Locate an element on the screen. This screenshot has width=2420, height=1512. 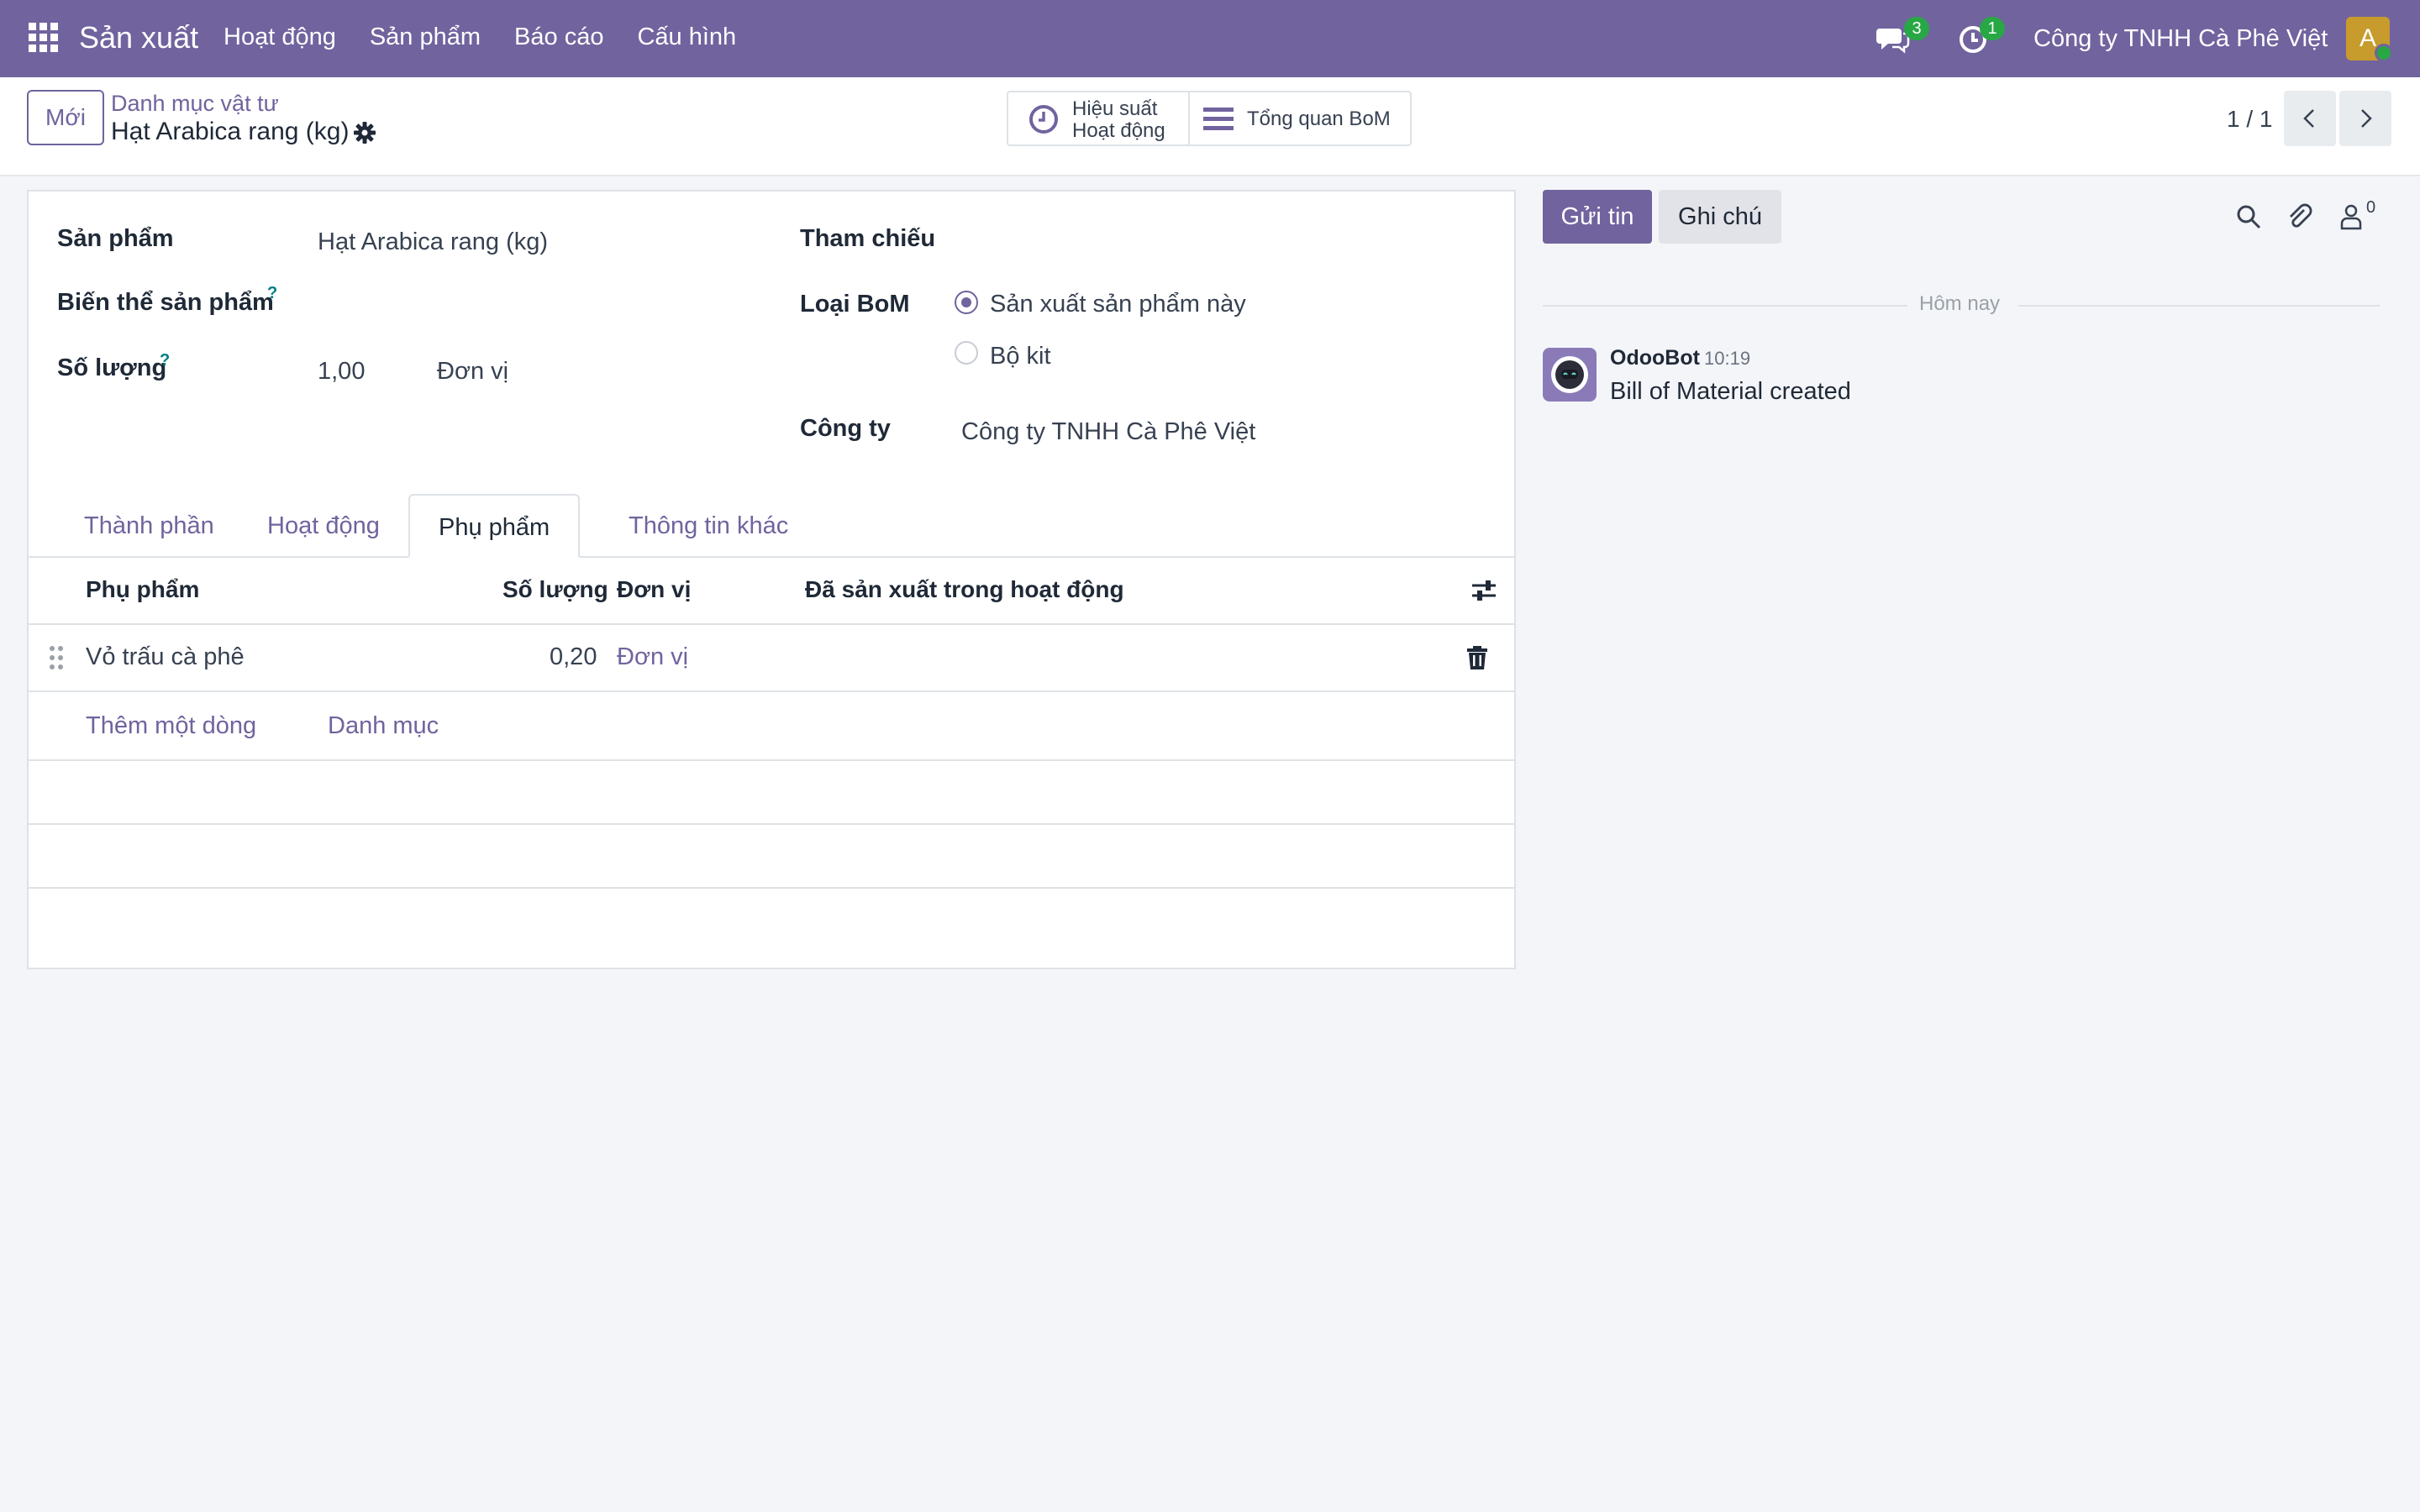
tab-byproducts: Phụ phẩm is located at coordinates (495, 526).